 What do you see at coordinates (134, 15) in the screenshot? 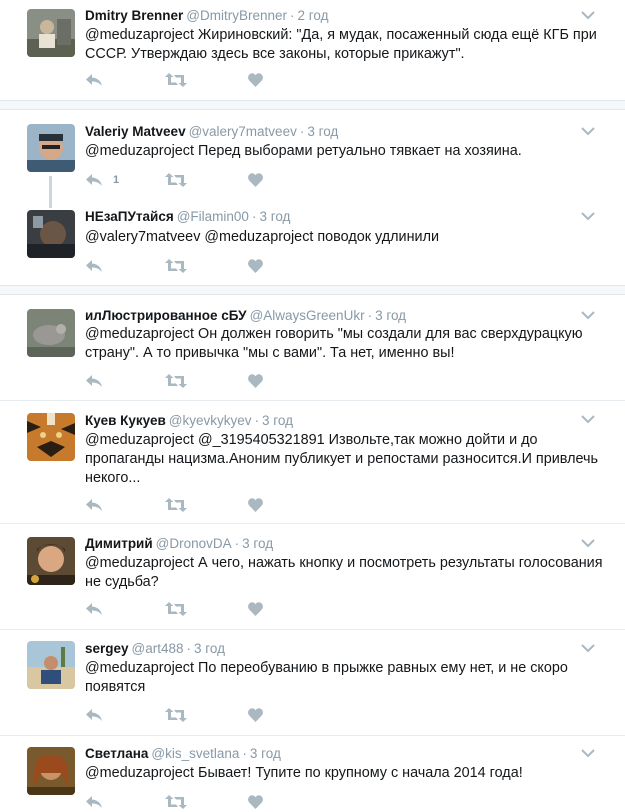
I see `author-name: Dmitry Brenner` at bounding box center [134, 15].